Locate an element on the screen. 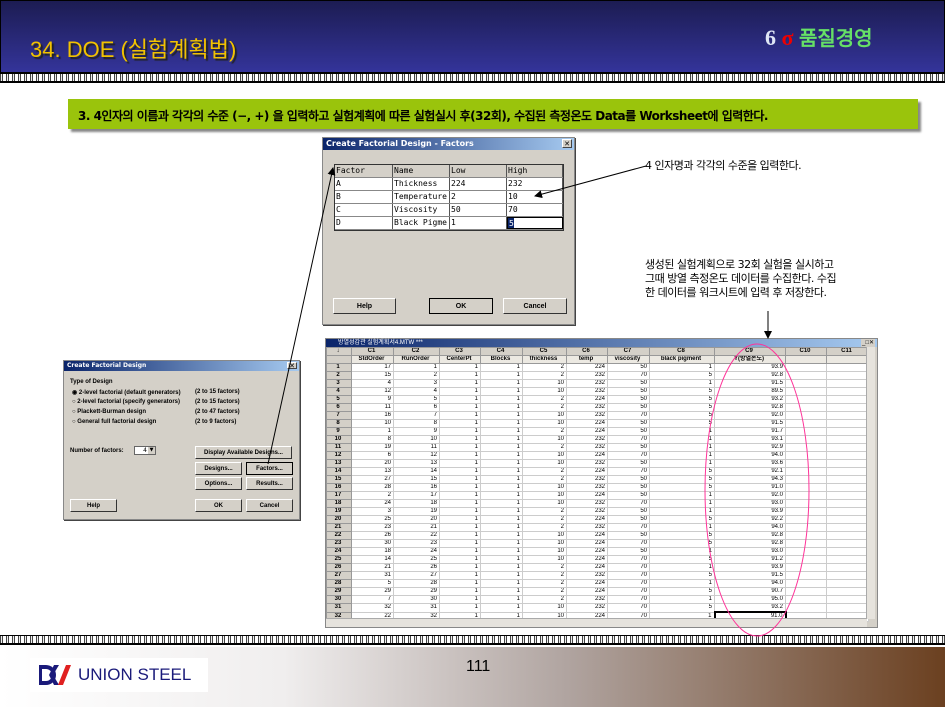  design-type-radio: ○ General full factorial design is located at coordinates (114, 422).